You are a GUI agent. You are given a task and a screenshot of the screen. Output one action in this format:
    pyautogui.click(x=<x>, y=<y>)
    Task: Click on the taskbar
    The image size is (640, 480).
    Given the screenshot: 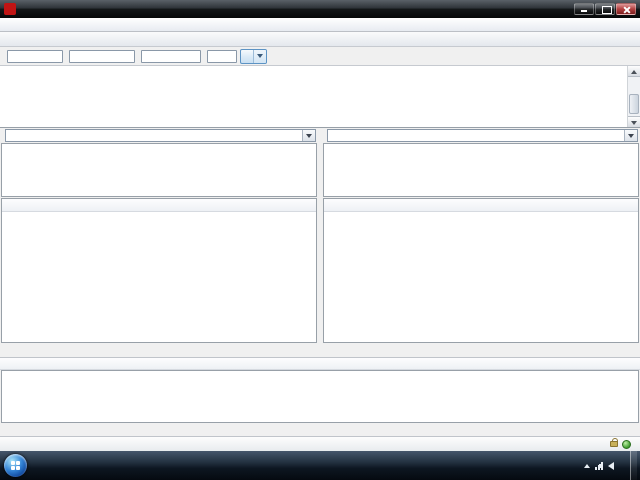 What is the action you would take?
    pyautogui.click(x=320, y=465)
    